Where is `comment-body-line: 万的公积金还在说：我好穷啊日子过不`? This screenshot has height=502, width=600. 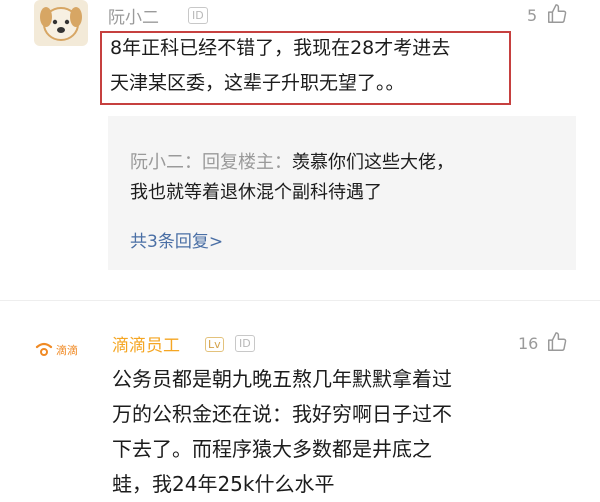 comment-body-line: 万的公积金还在说：我好穷啊日子过不 is located at coordinates (282, 414).